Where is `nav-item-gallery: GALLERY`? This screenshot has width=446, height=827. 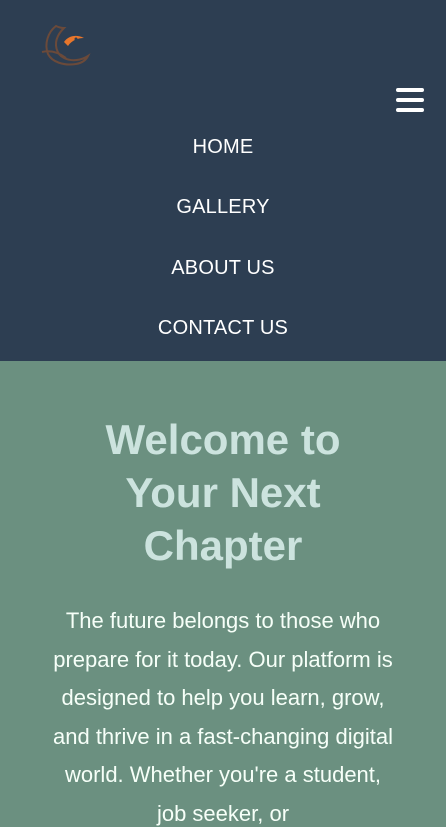
nav-item-gallery: GALLERY is located at coordinates (223, 208).